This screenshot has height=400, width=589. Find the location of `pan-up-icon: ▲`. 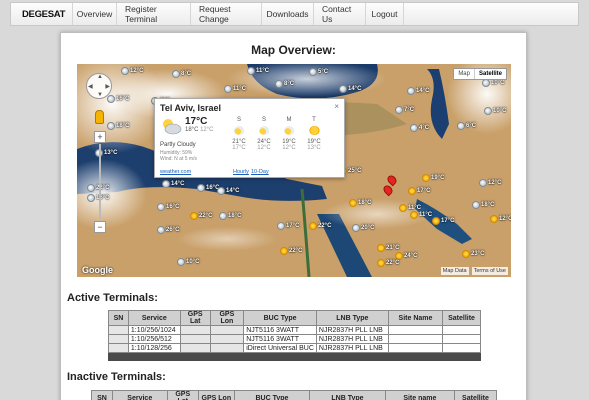

pan-up-icon: ▲ is located at coordinates (100, 77).